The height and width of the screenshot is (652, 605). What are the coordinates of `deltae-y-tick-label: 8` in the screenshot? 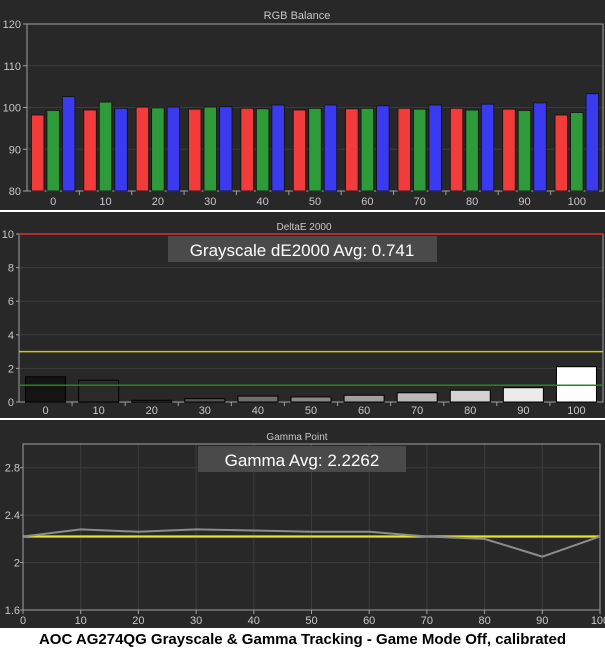 It's located at (11, 269).